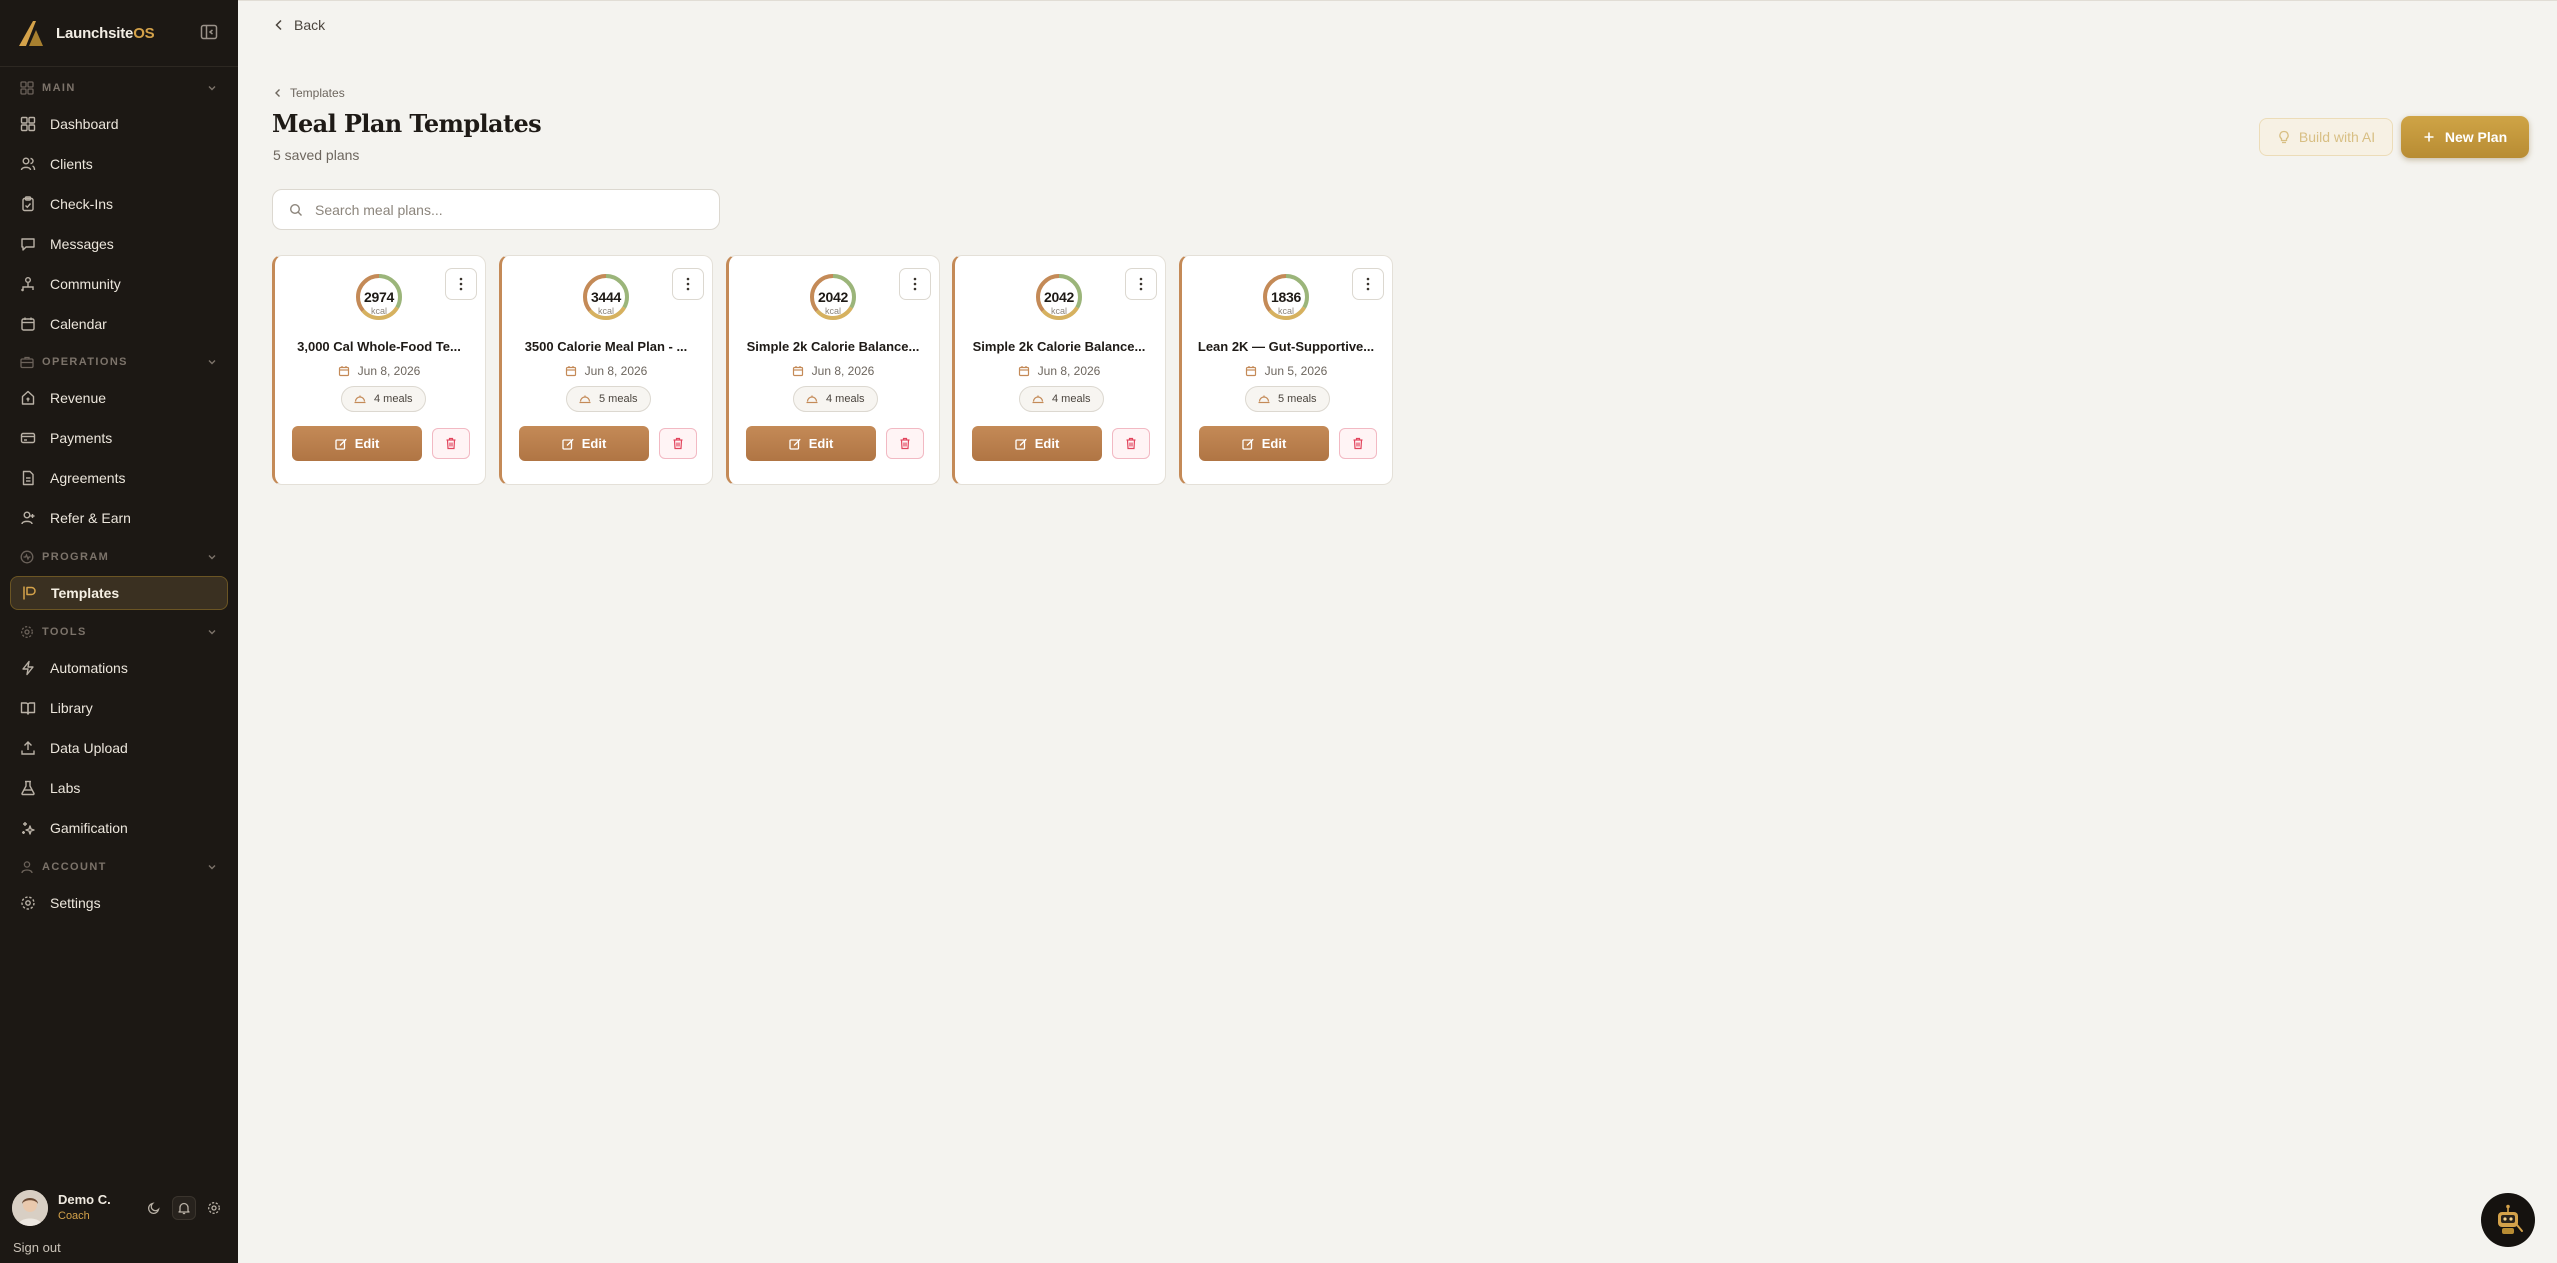 Image resolution: width=2557 pixels, height=1263 pixels. I want to click on sidebar-item-messages: Messages, so click(119, 244).